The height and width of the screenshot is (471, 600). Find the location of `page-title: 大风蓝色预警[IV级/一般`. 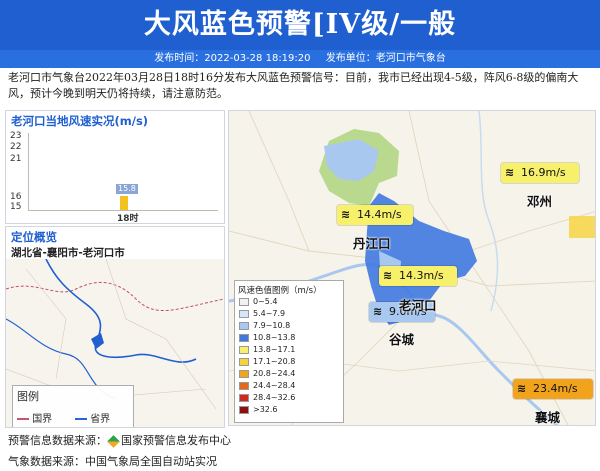

page-title: 大风蓝色预警[IV级/一般 is located at coordinates (300, 24).